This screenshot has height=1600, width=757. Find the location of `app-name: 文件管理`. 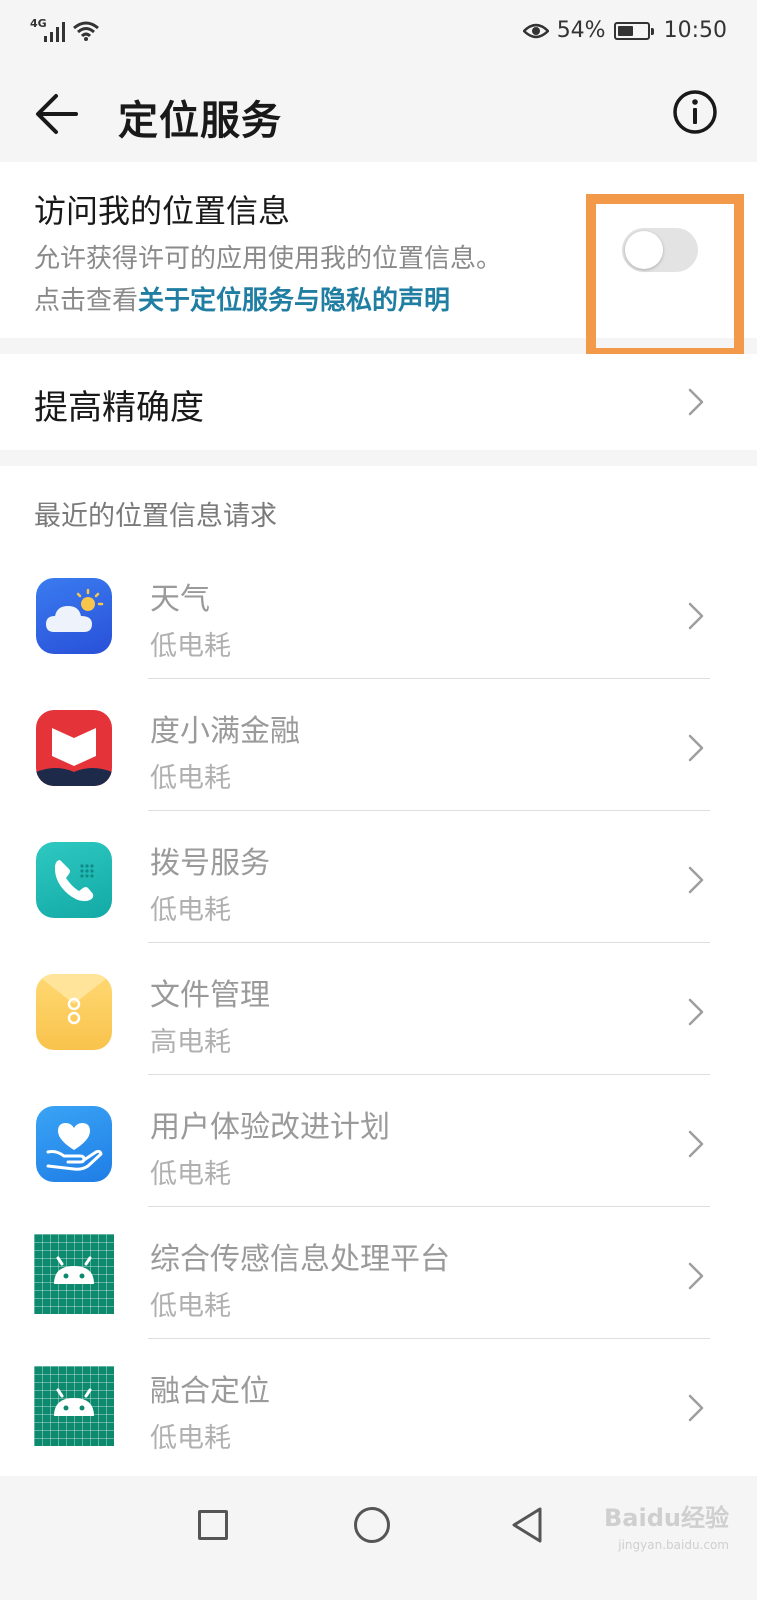

app-name: 文件管理 is located at coordinates (210, 995).